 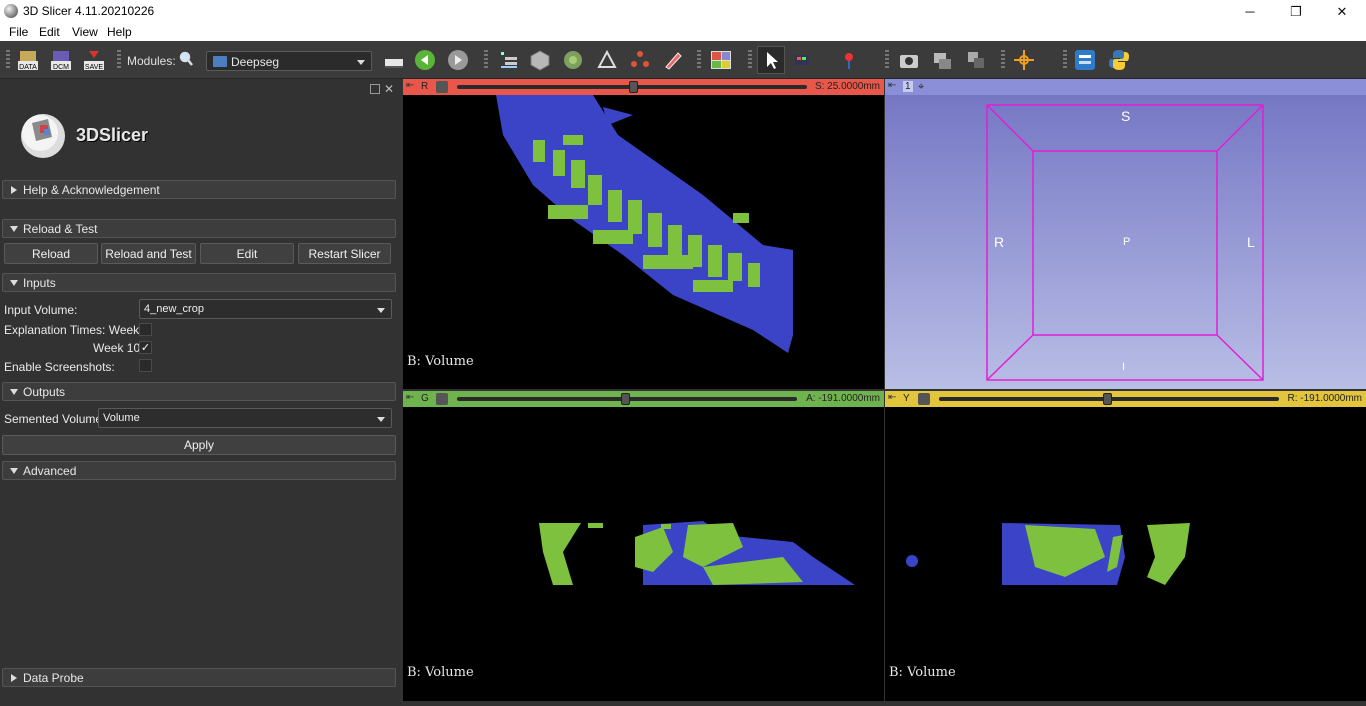 I want to click on search-icon, so click(x=186, y=59).